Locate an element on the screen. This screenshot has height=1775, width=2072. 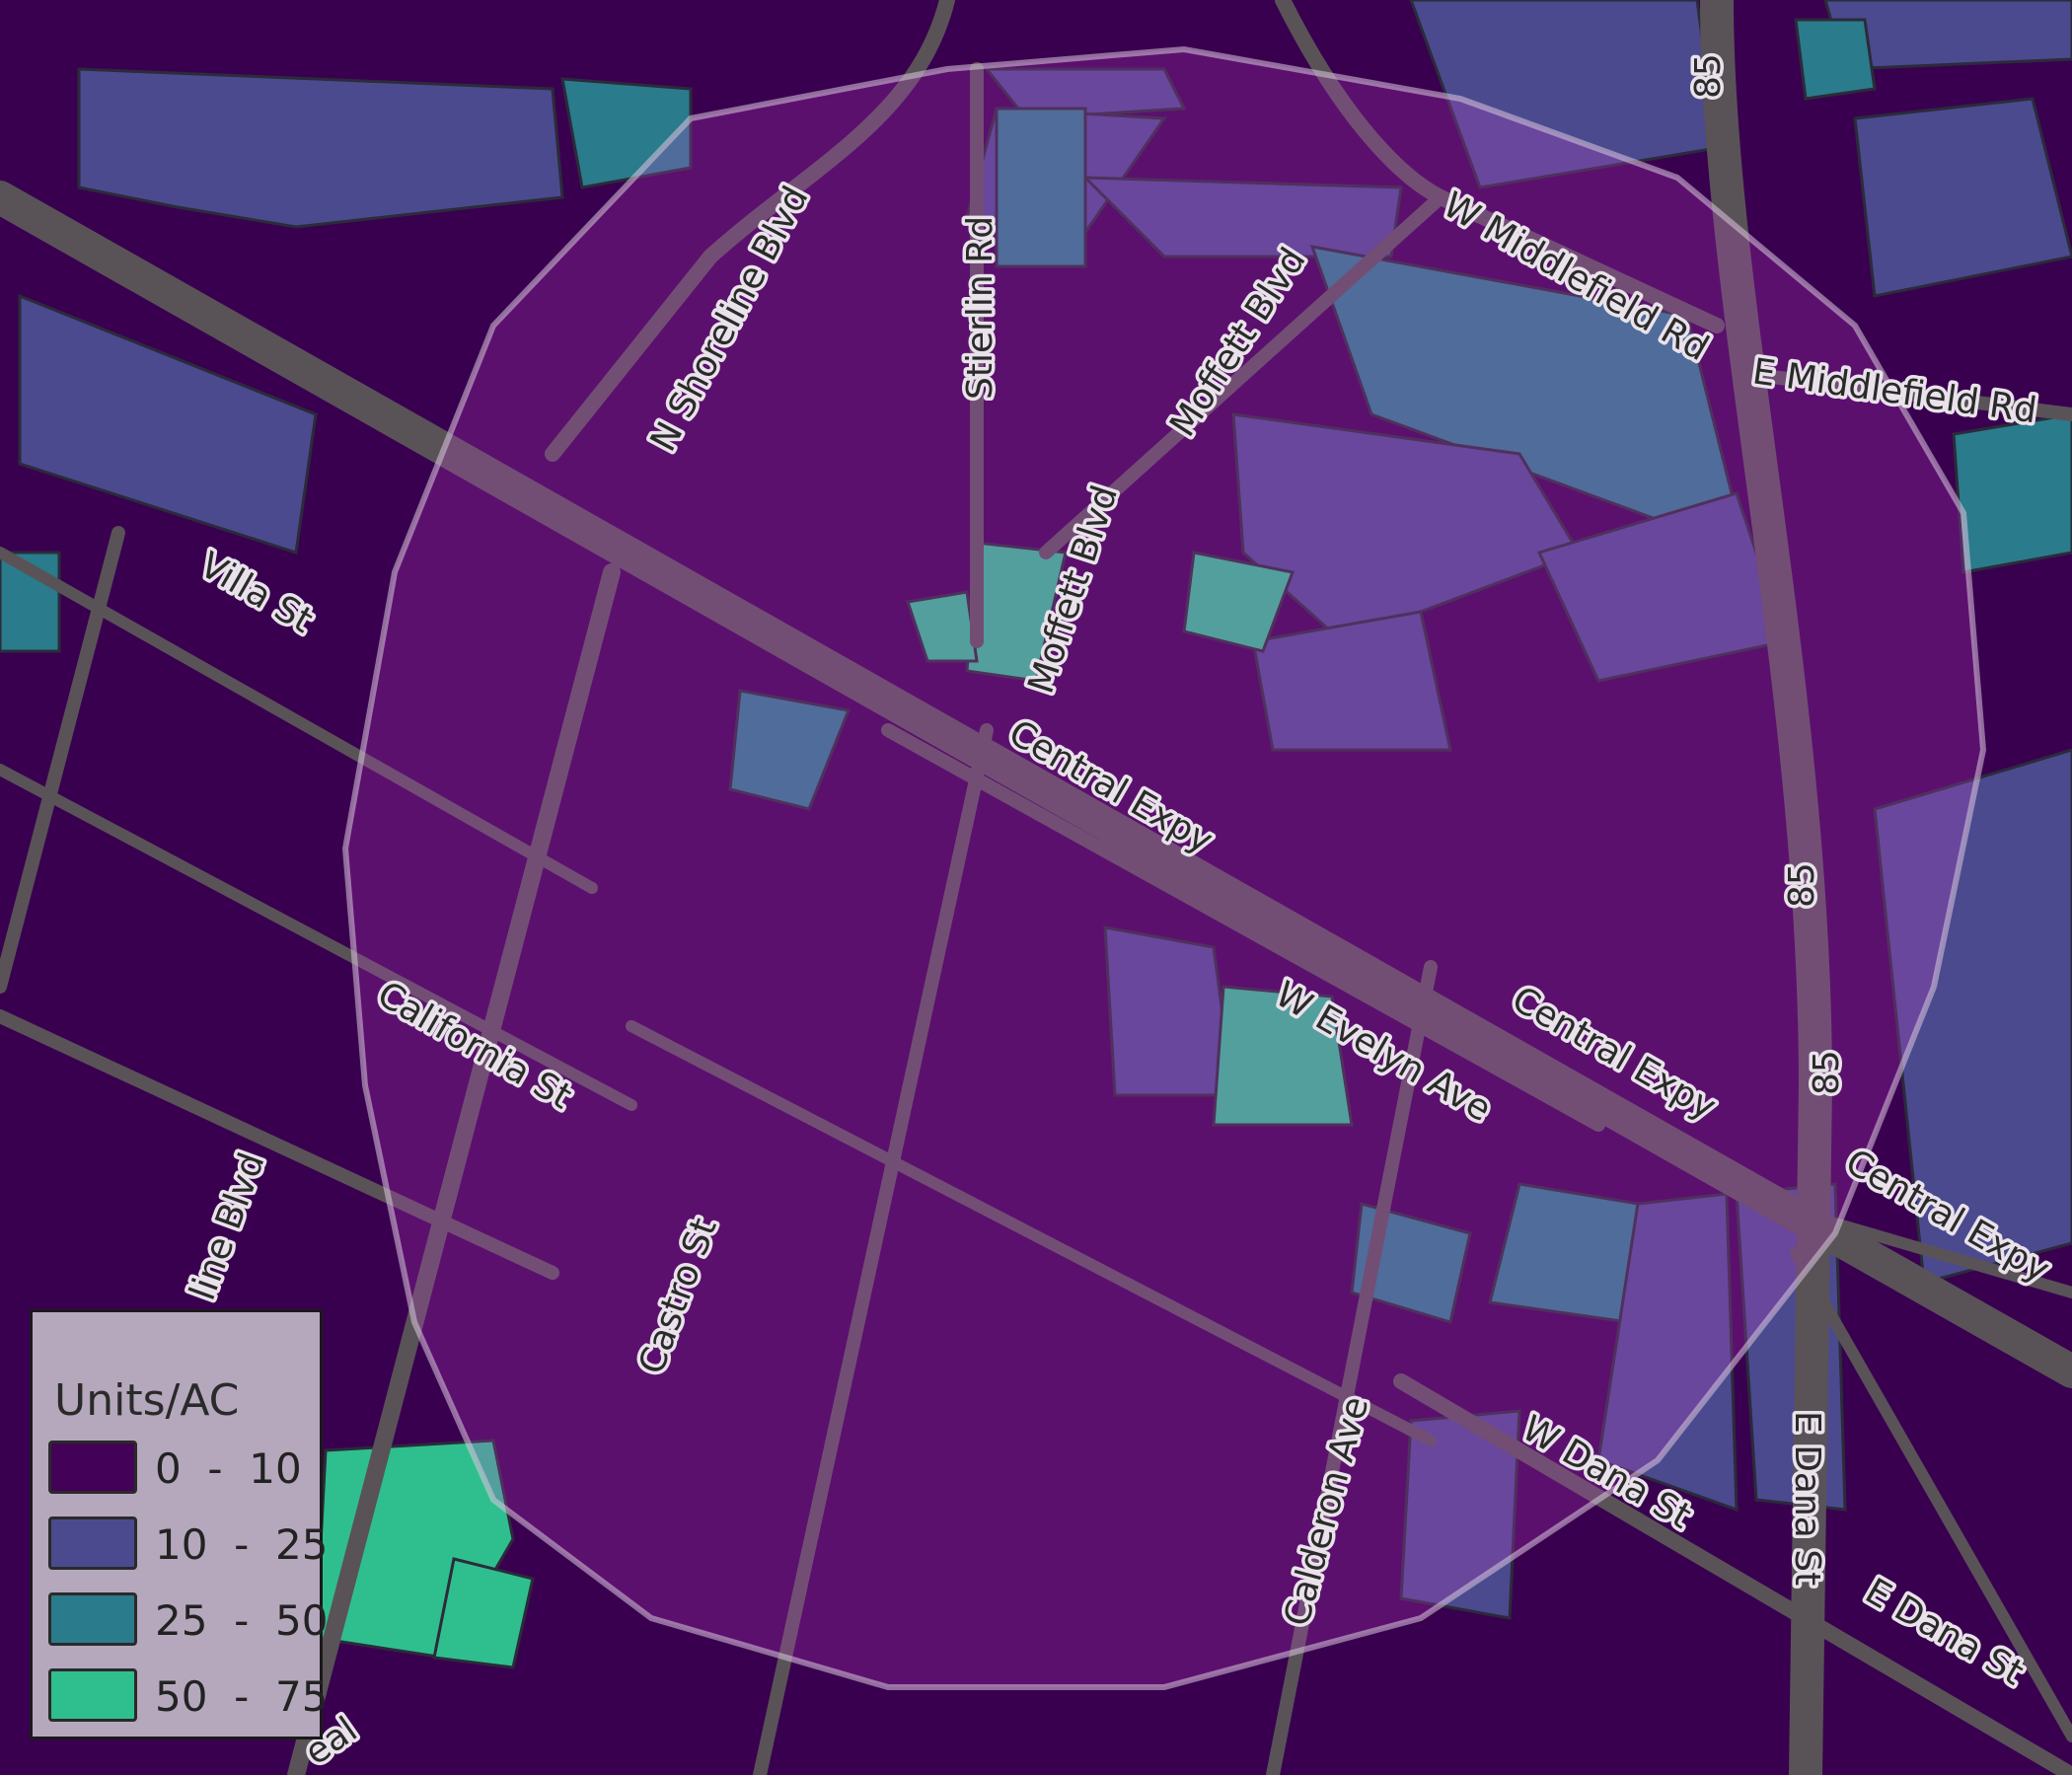
legend: Units/AC 0 - 10 10 - 25 25 - 50 50 - 75 is located at coordinates (179, 1524).